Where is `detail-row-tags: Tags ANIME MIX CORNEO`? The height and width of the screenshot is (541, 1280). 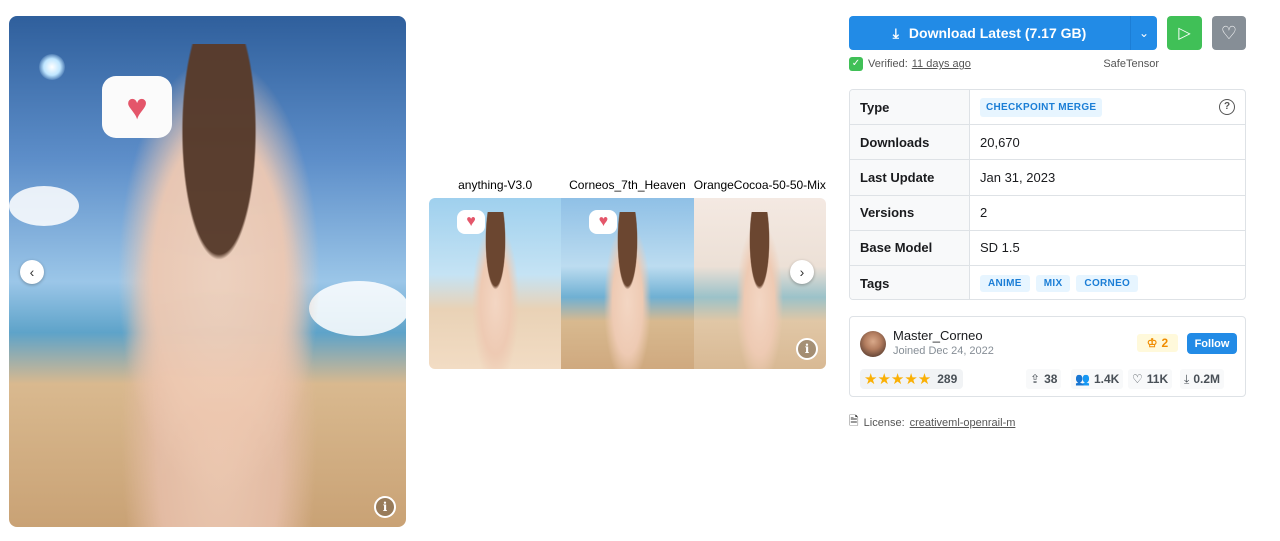
detail-row-tags: Tags ANIME MIX CORNEO is located at coordinates (1047, 282).